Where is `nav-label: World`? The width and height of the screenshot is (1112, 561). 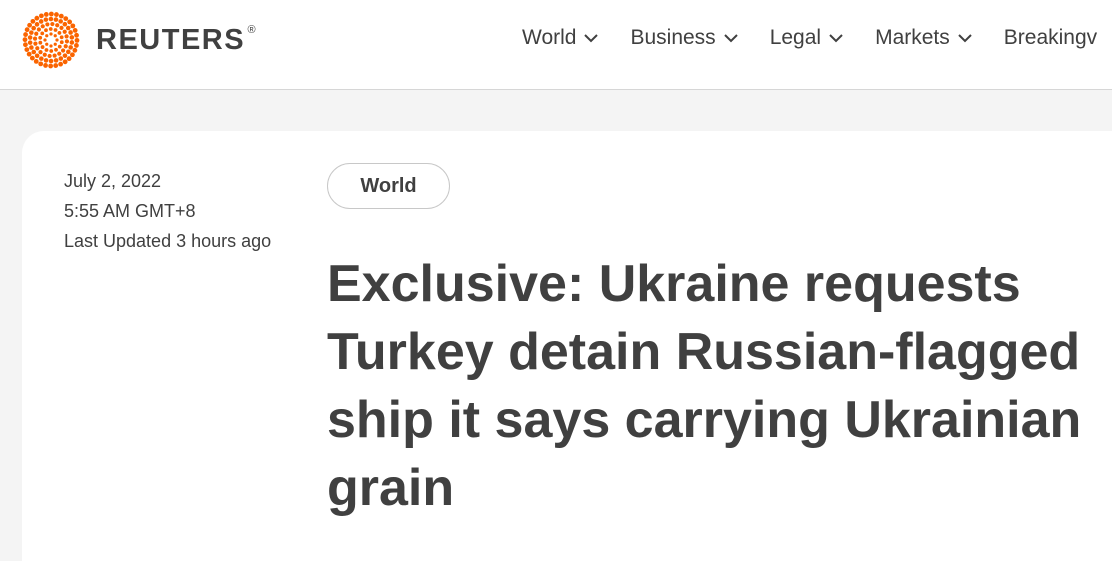
nav-label: World is located at coordinates (549, 37).